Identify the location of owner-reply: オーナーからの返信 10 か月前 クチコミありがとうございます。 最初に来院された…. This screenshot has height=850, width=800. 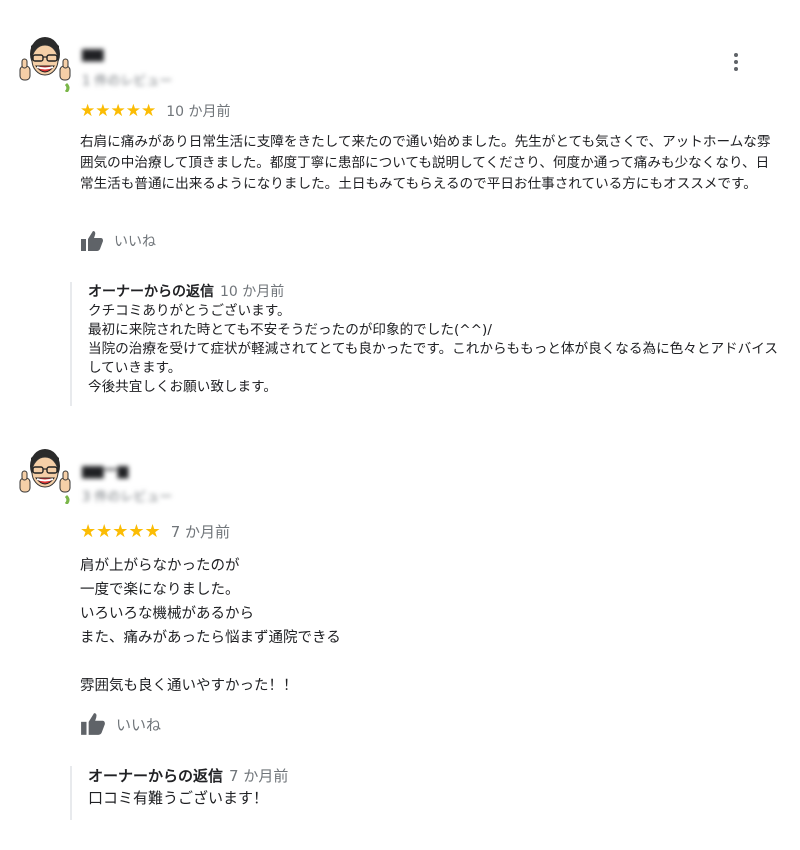
(429, 344).